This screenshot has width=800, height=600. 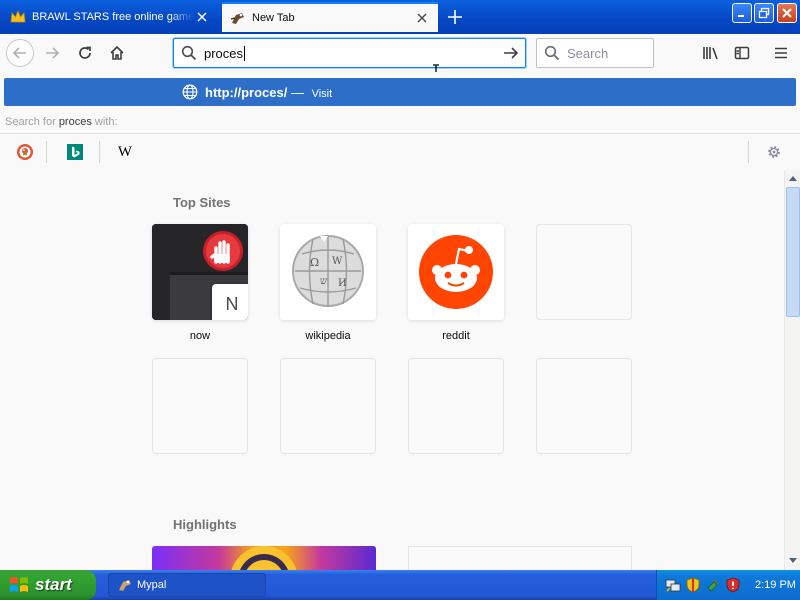 I want to click on sidebar-button, so click(x=742, y=53).